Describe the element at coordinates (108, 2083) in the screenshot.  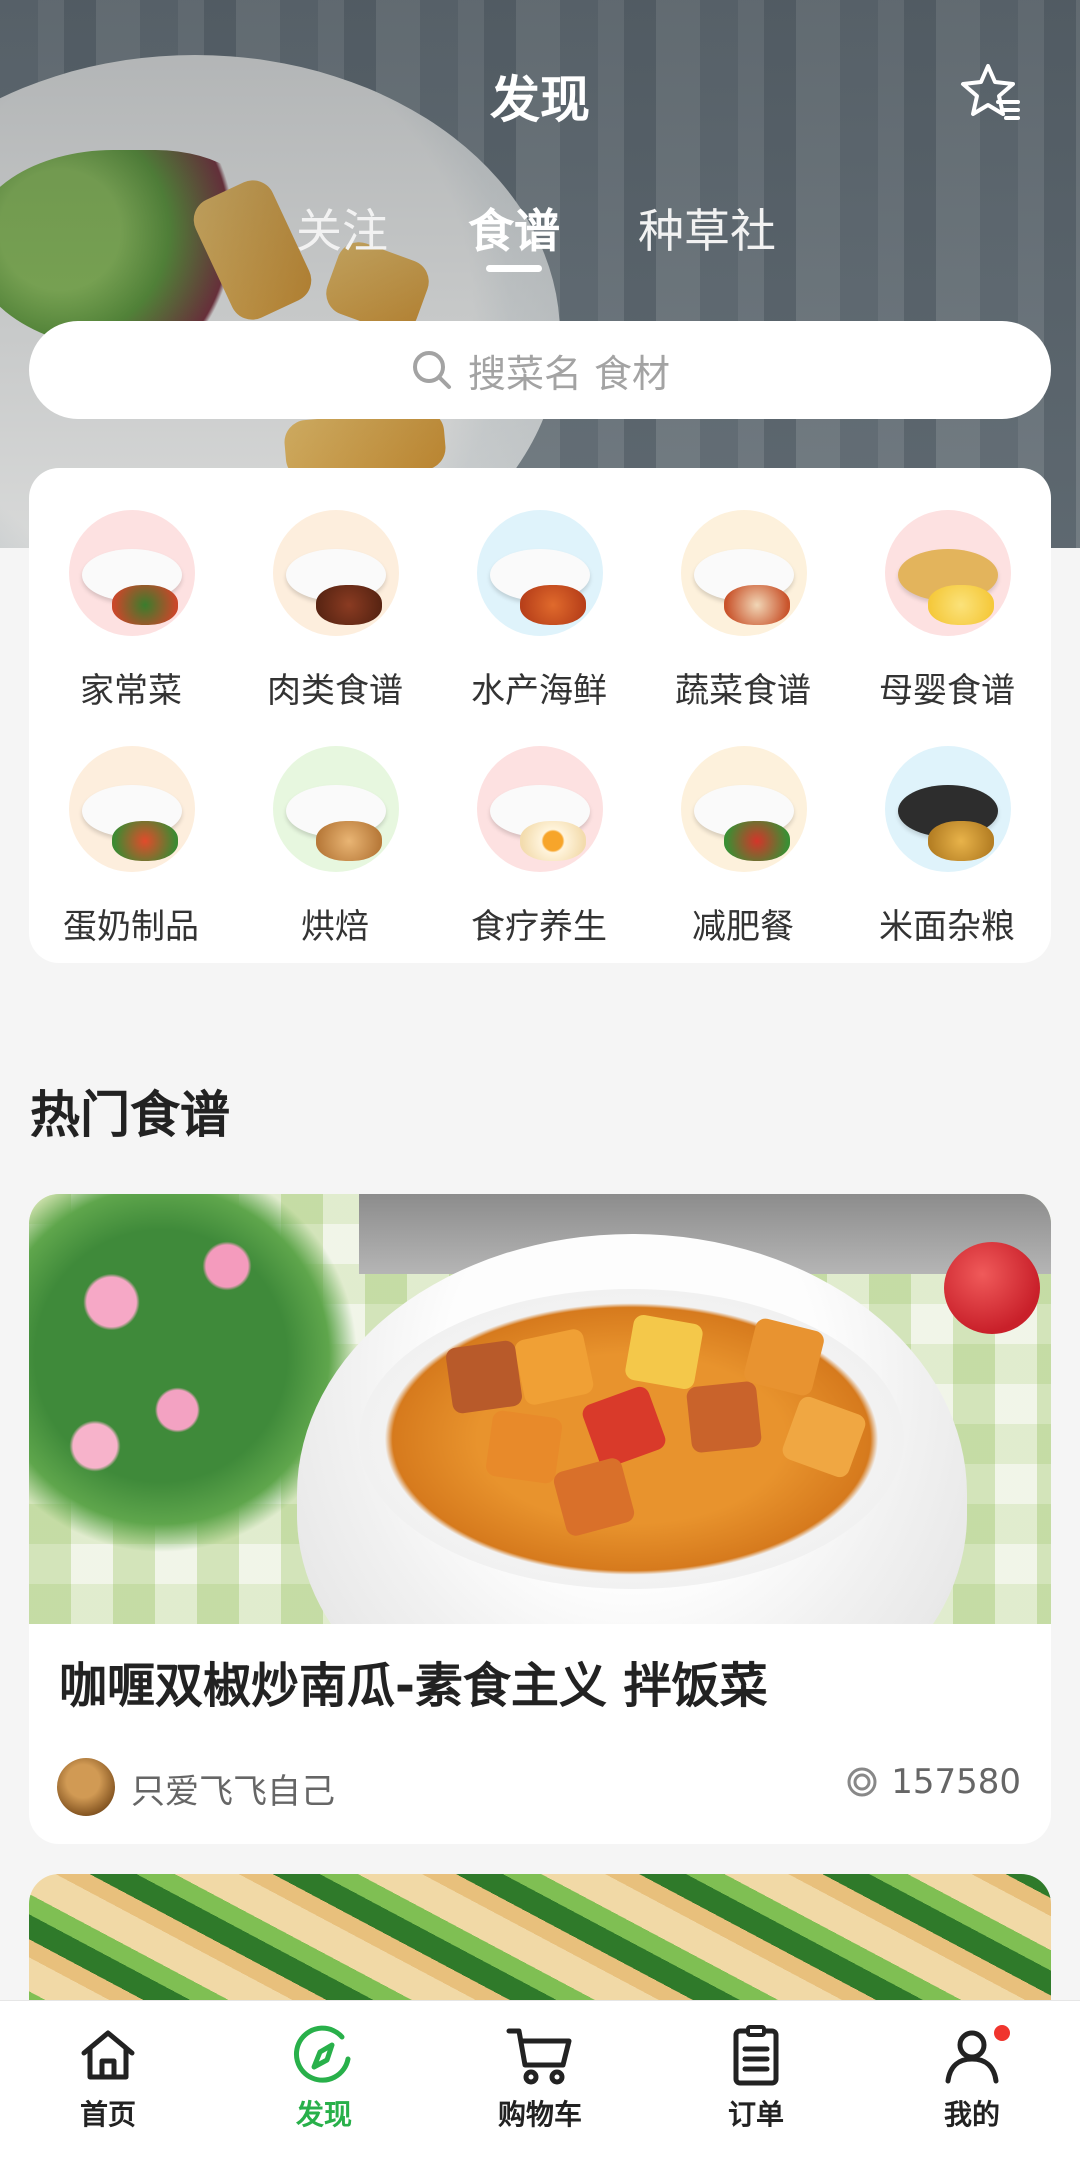
I see `tabbar-home: 首页` at that location.